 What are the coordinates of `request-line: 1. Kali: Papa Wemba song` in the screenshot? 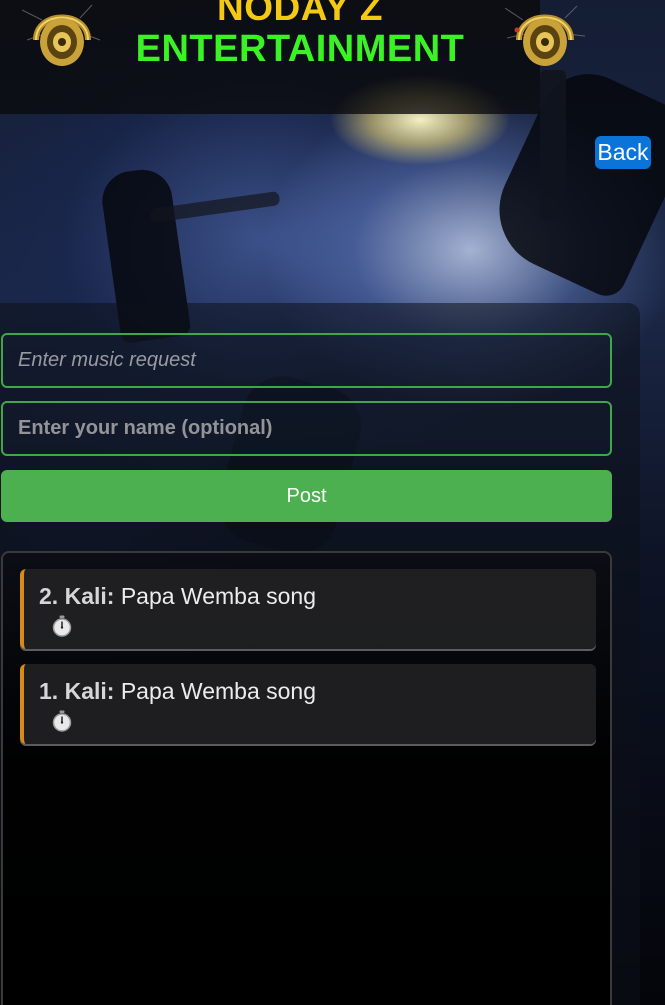 It's located at (177, 691).